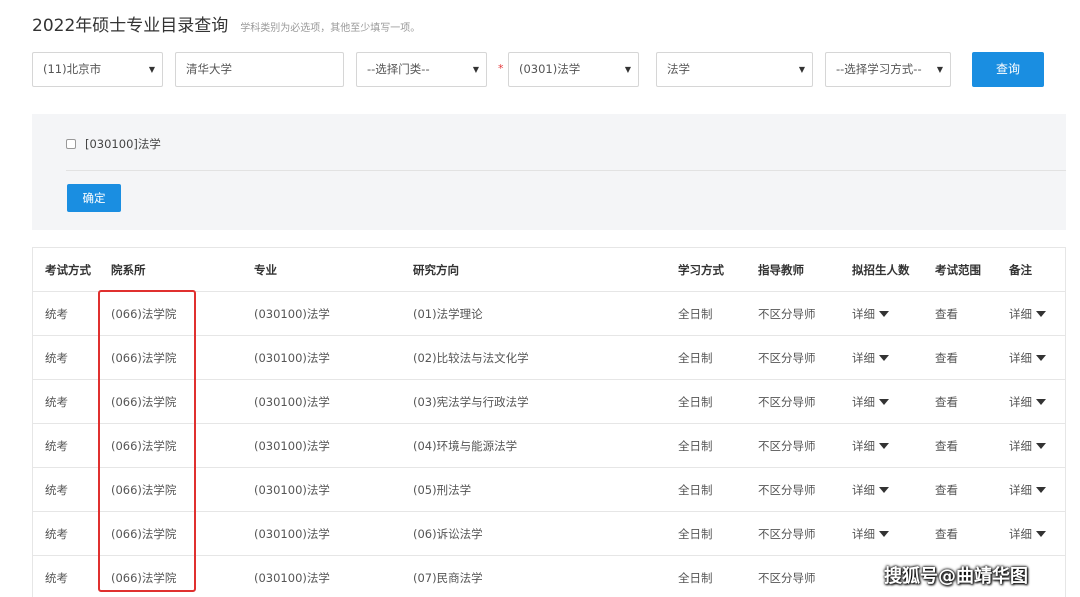  I want to click on major-value: 法学, so click(678, 69).